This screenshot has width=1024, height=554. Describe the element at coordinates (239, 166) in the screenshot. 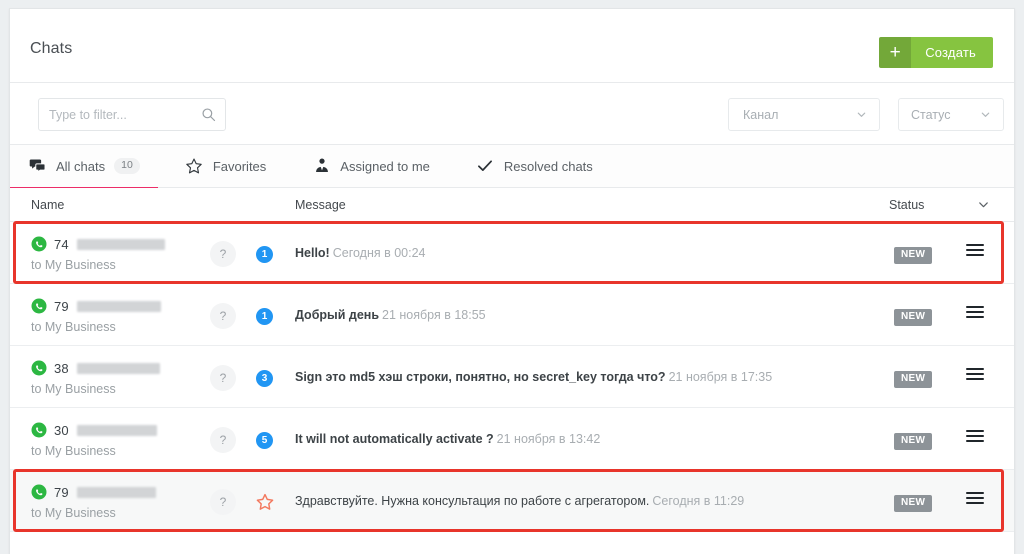

I see `tab-favorites-label: Favorites` at that location.